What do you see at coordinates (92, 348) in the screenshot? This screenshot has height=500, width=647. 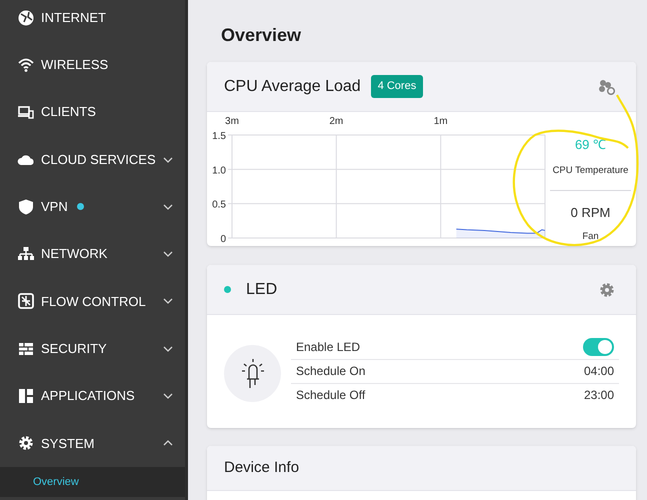 I see `sidebar-item: SECURITY` at bounding box center [92, 348].